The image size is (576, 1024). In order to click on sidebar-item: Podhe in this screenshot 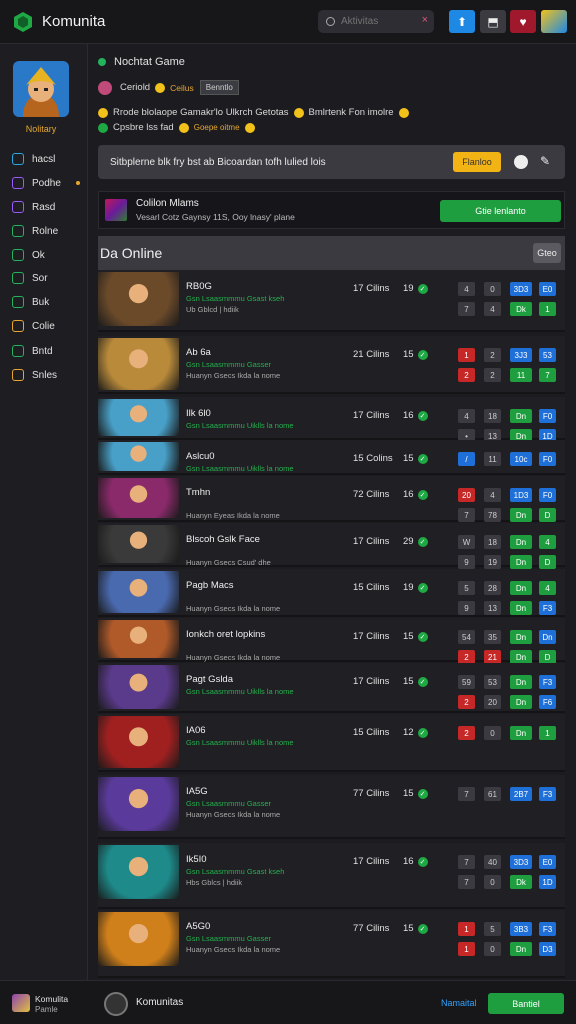, I will do `click(49, 183)`.